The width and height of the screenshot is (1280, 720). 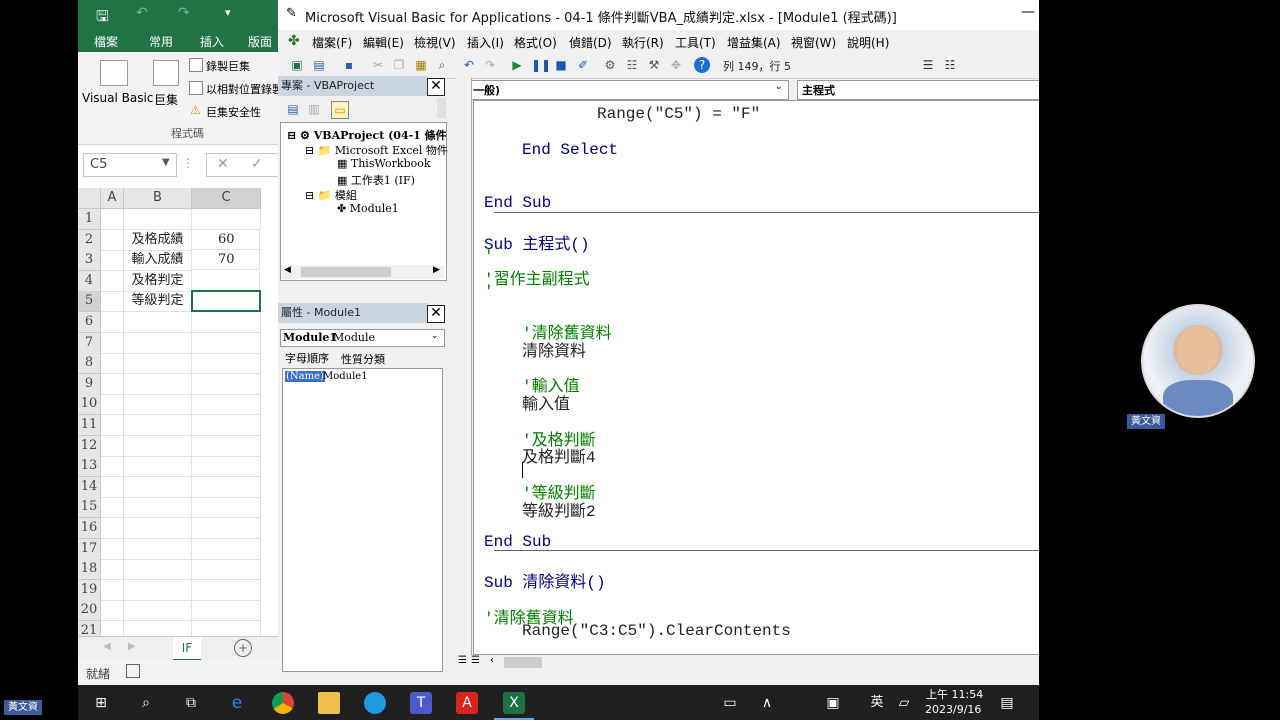 What do you see at coordinates (161, 41) in the screenshot?
I see `tab-home: 常用` at bounding box center [161, 41].